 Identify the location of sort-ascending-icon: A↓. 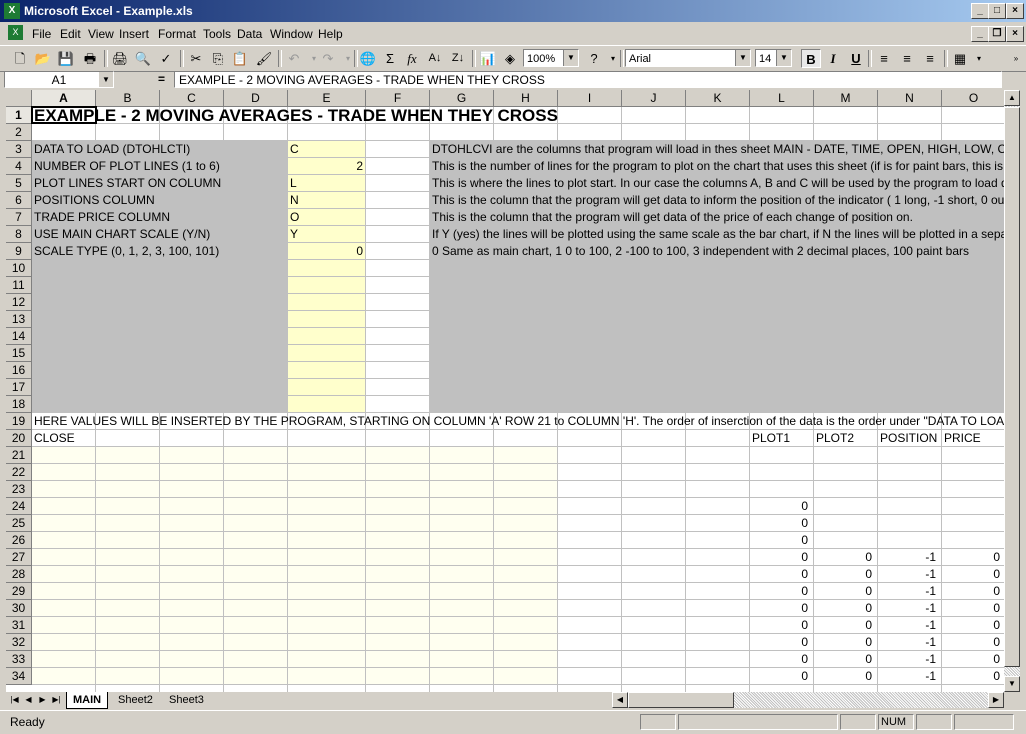
(435, 58).